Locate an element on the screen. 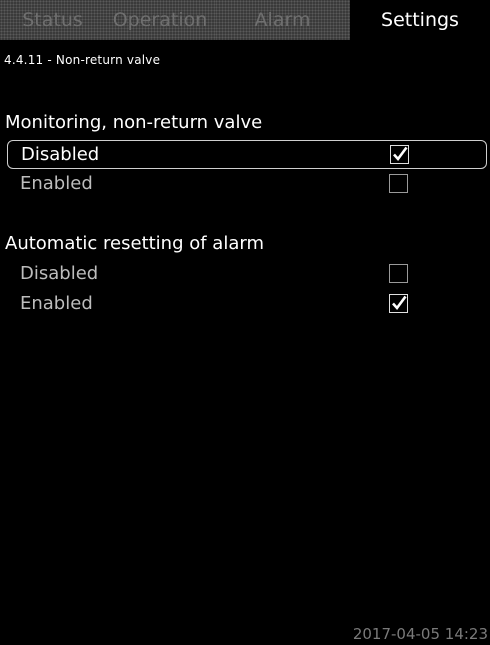 The width and height of the screenshot is (490, 645). tab-alarm-label: Alarm is located at coordinates (282, 20).